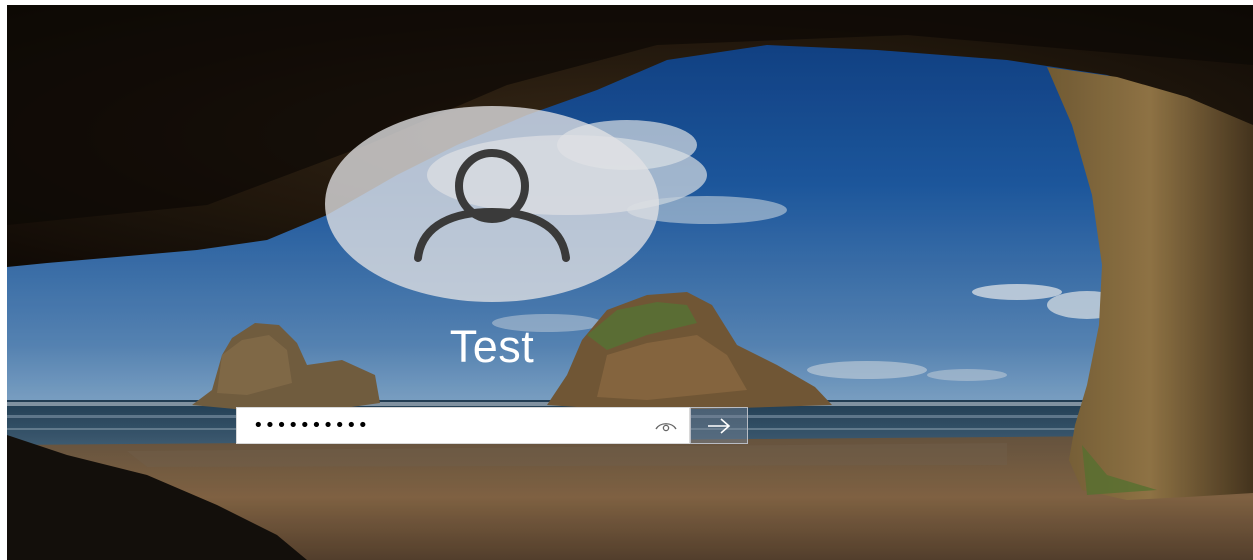 Image resolution: width=1253 pixels, height=560 pixels. I want to click on password-input, so click(437, 425).